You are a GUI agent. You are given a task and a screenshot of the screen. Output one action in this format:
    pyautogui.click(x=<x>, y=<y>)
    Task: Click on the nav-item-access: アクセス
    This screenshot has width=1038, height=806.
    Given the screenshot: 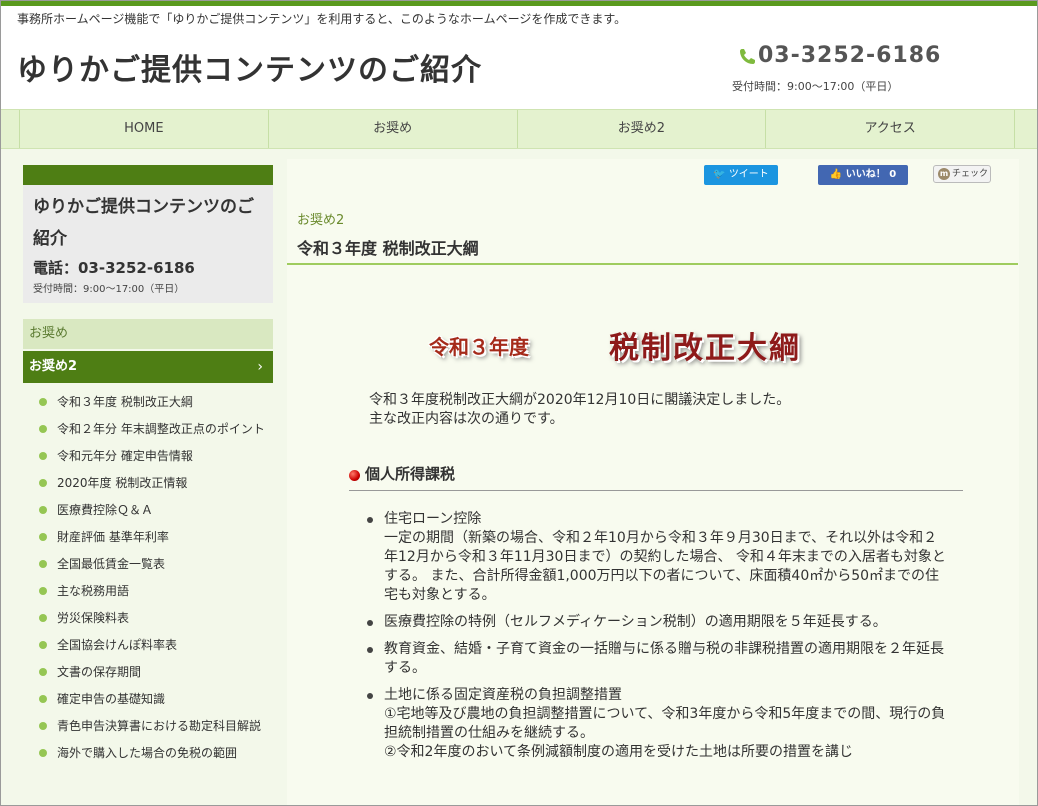 What is the action you would take?
    pyautogui.click(x=890, y=129)
    